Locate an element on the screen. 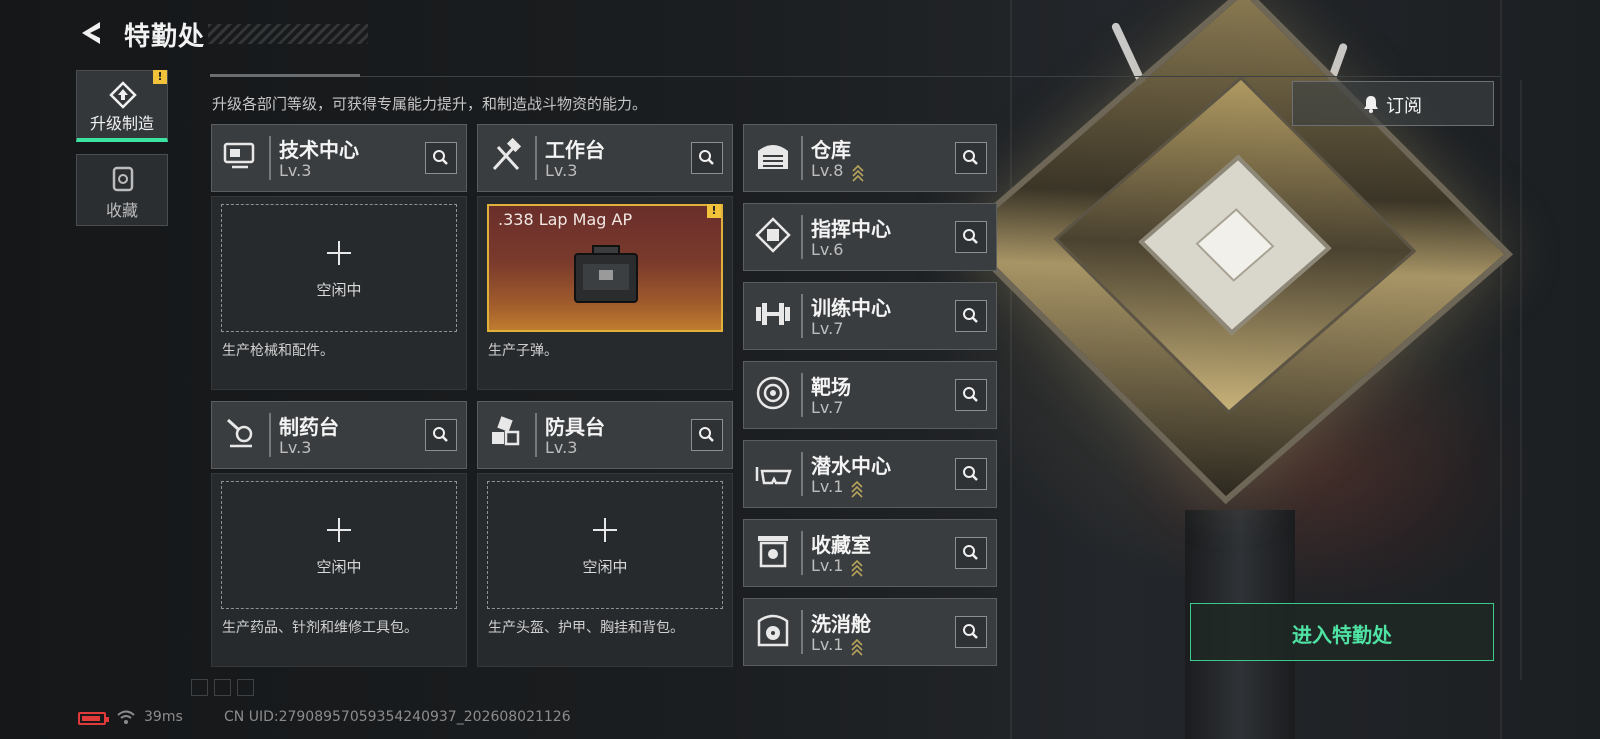 This screenshot has width=1600, height=739. card-training-center: 训练中心 Lv.7 is located at coordinates (870, 316).